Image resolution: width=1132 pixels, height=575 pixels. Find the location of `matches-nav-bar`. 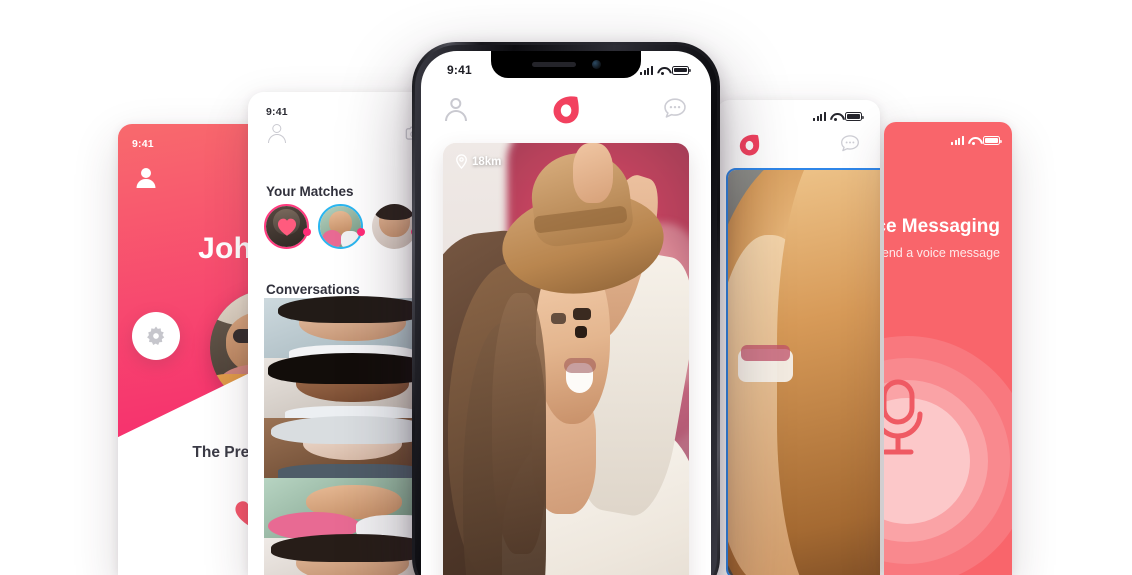

matches-nav-bar is located at coordinates (345, 133).